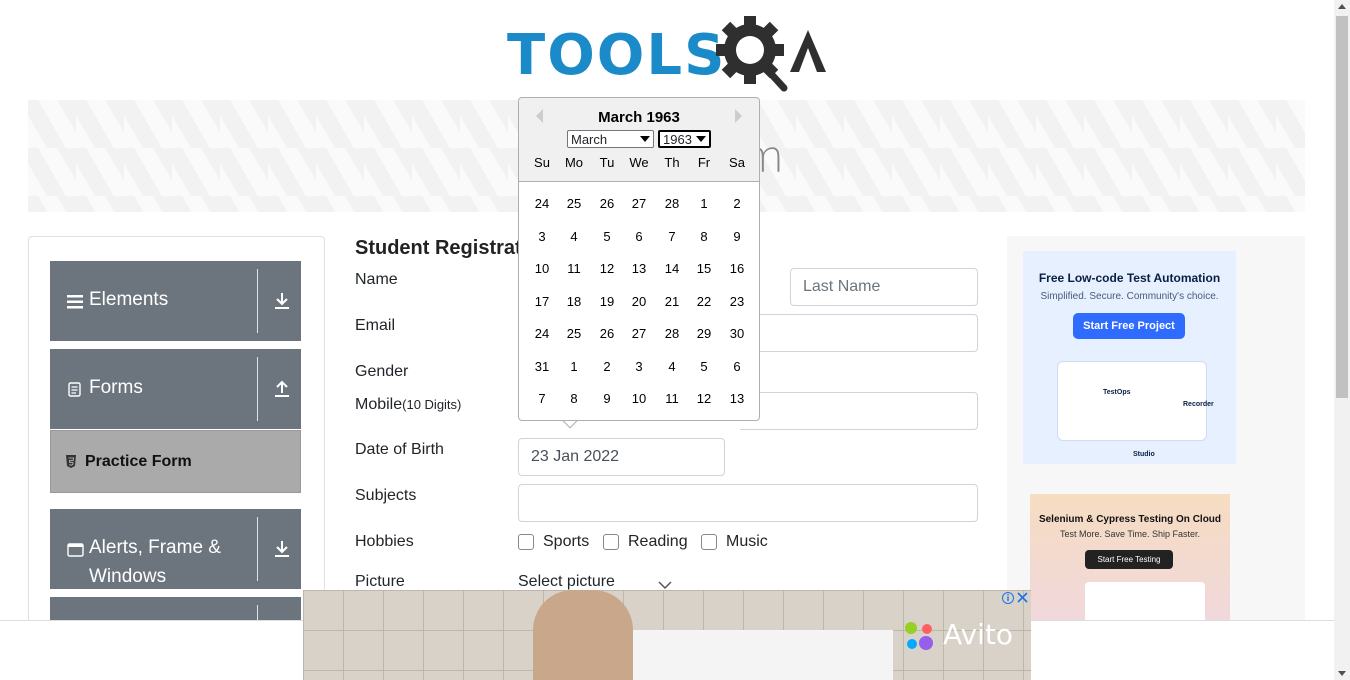 The height and width of the screenshot is (680, 1350). What do you see at coordinates (672, 301) in the screenshot?
I see `calendar-day: 21` at bounding box center [672, 301].